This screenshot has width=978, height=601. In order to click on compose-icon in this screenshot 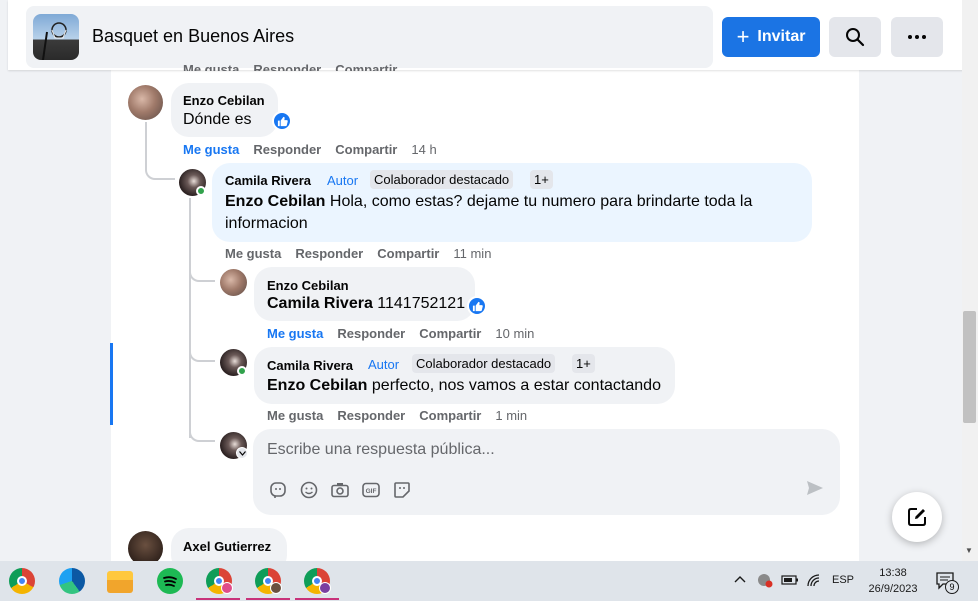, I will do `click(917, 517)`.